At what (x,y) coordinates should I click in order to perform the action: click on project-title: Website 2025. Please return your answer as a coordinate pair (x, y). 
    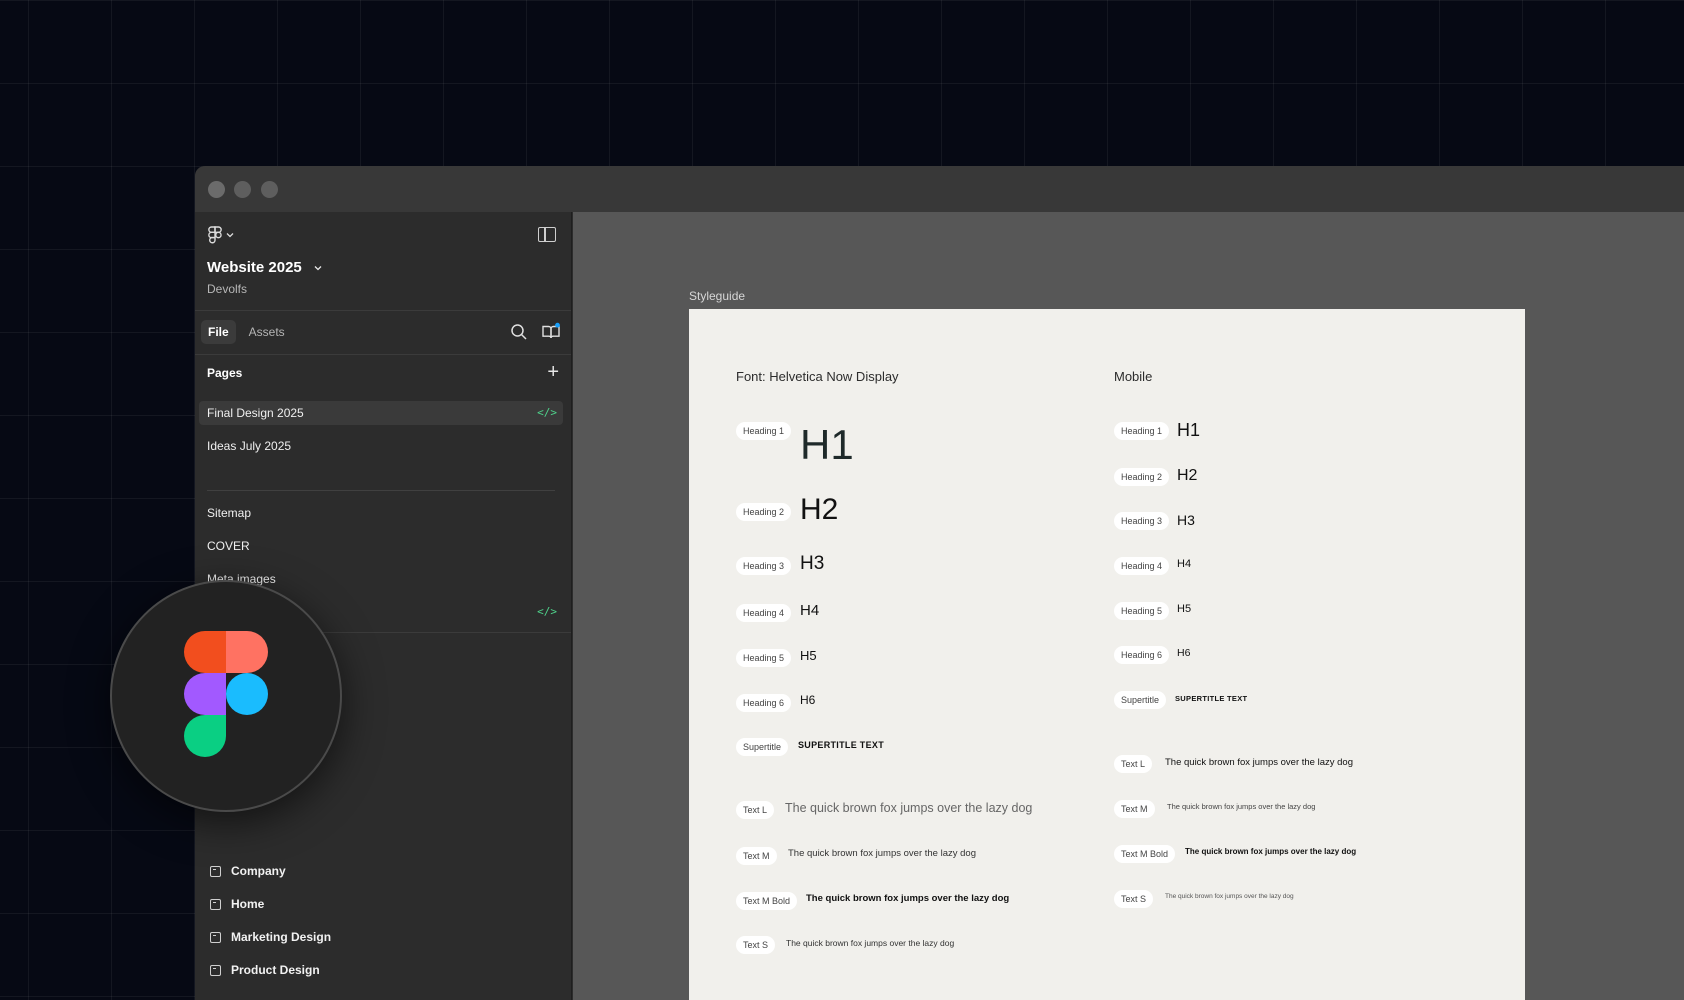
    Looking at the image, I should click on (264, 267).